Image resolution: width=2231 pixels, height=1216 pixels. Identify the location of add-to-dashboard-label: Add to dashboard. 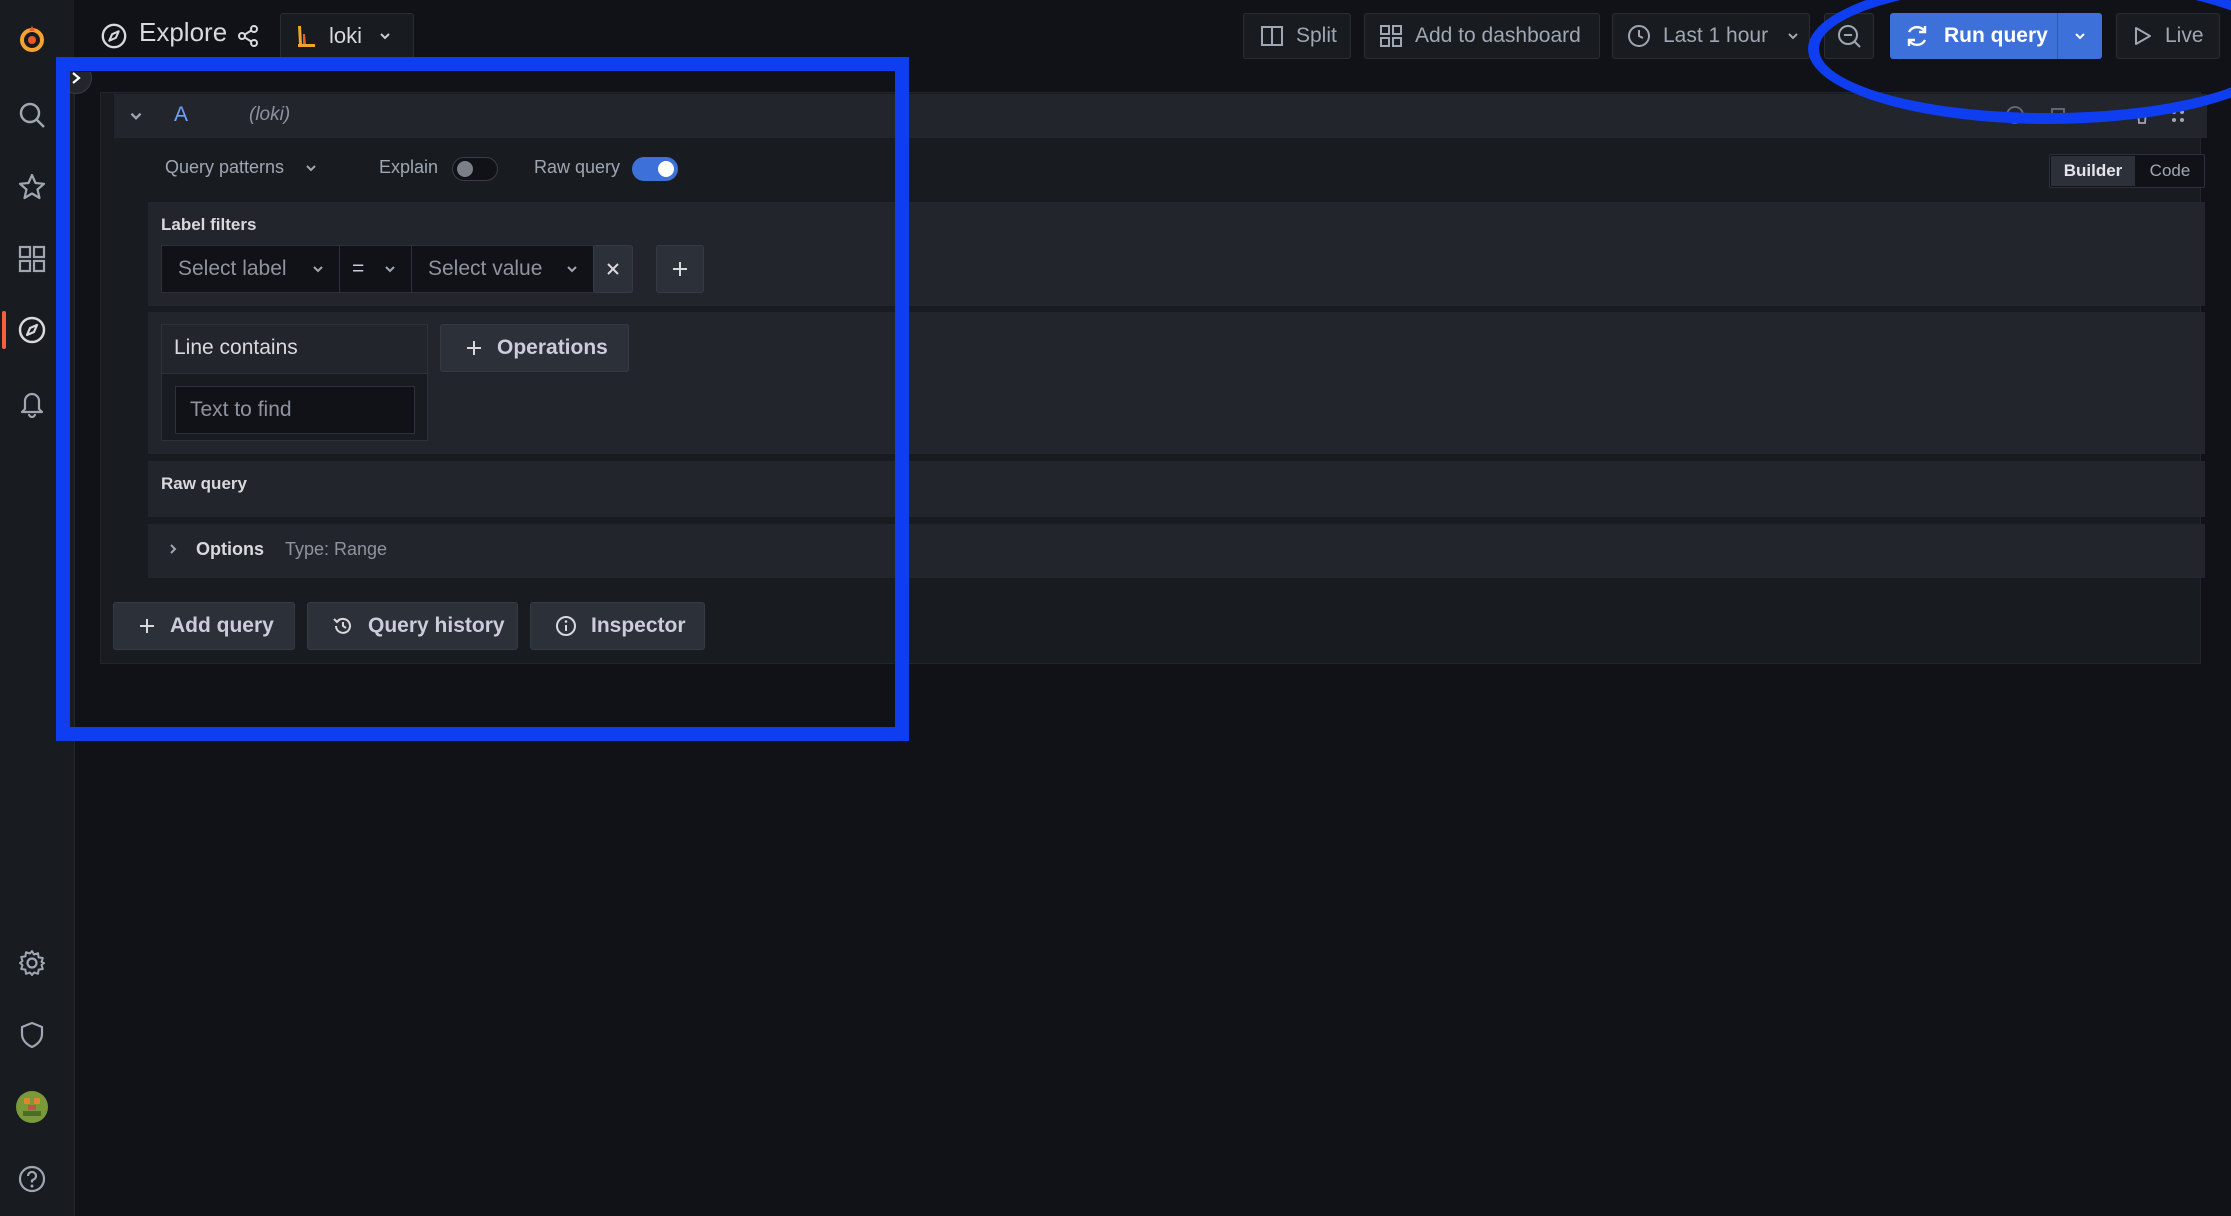
(1498, 35).